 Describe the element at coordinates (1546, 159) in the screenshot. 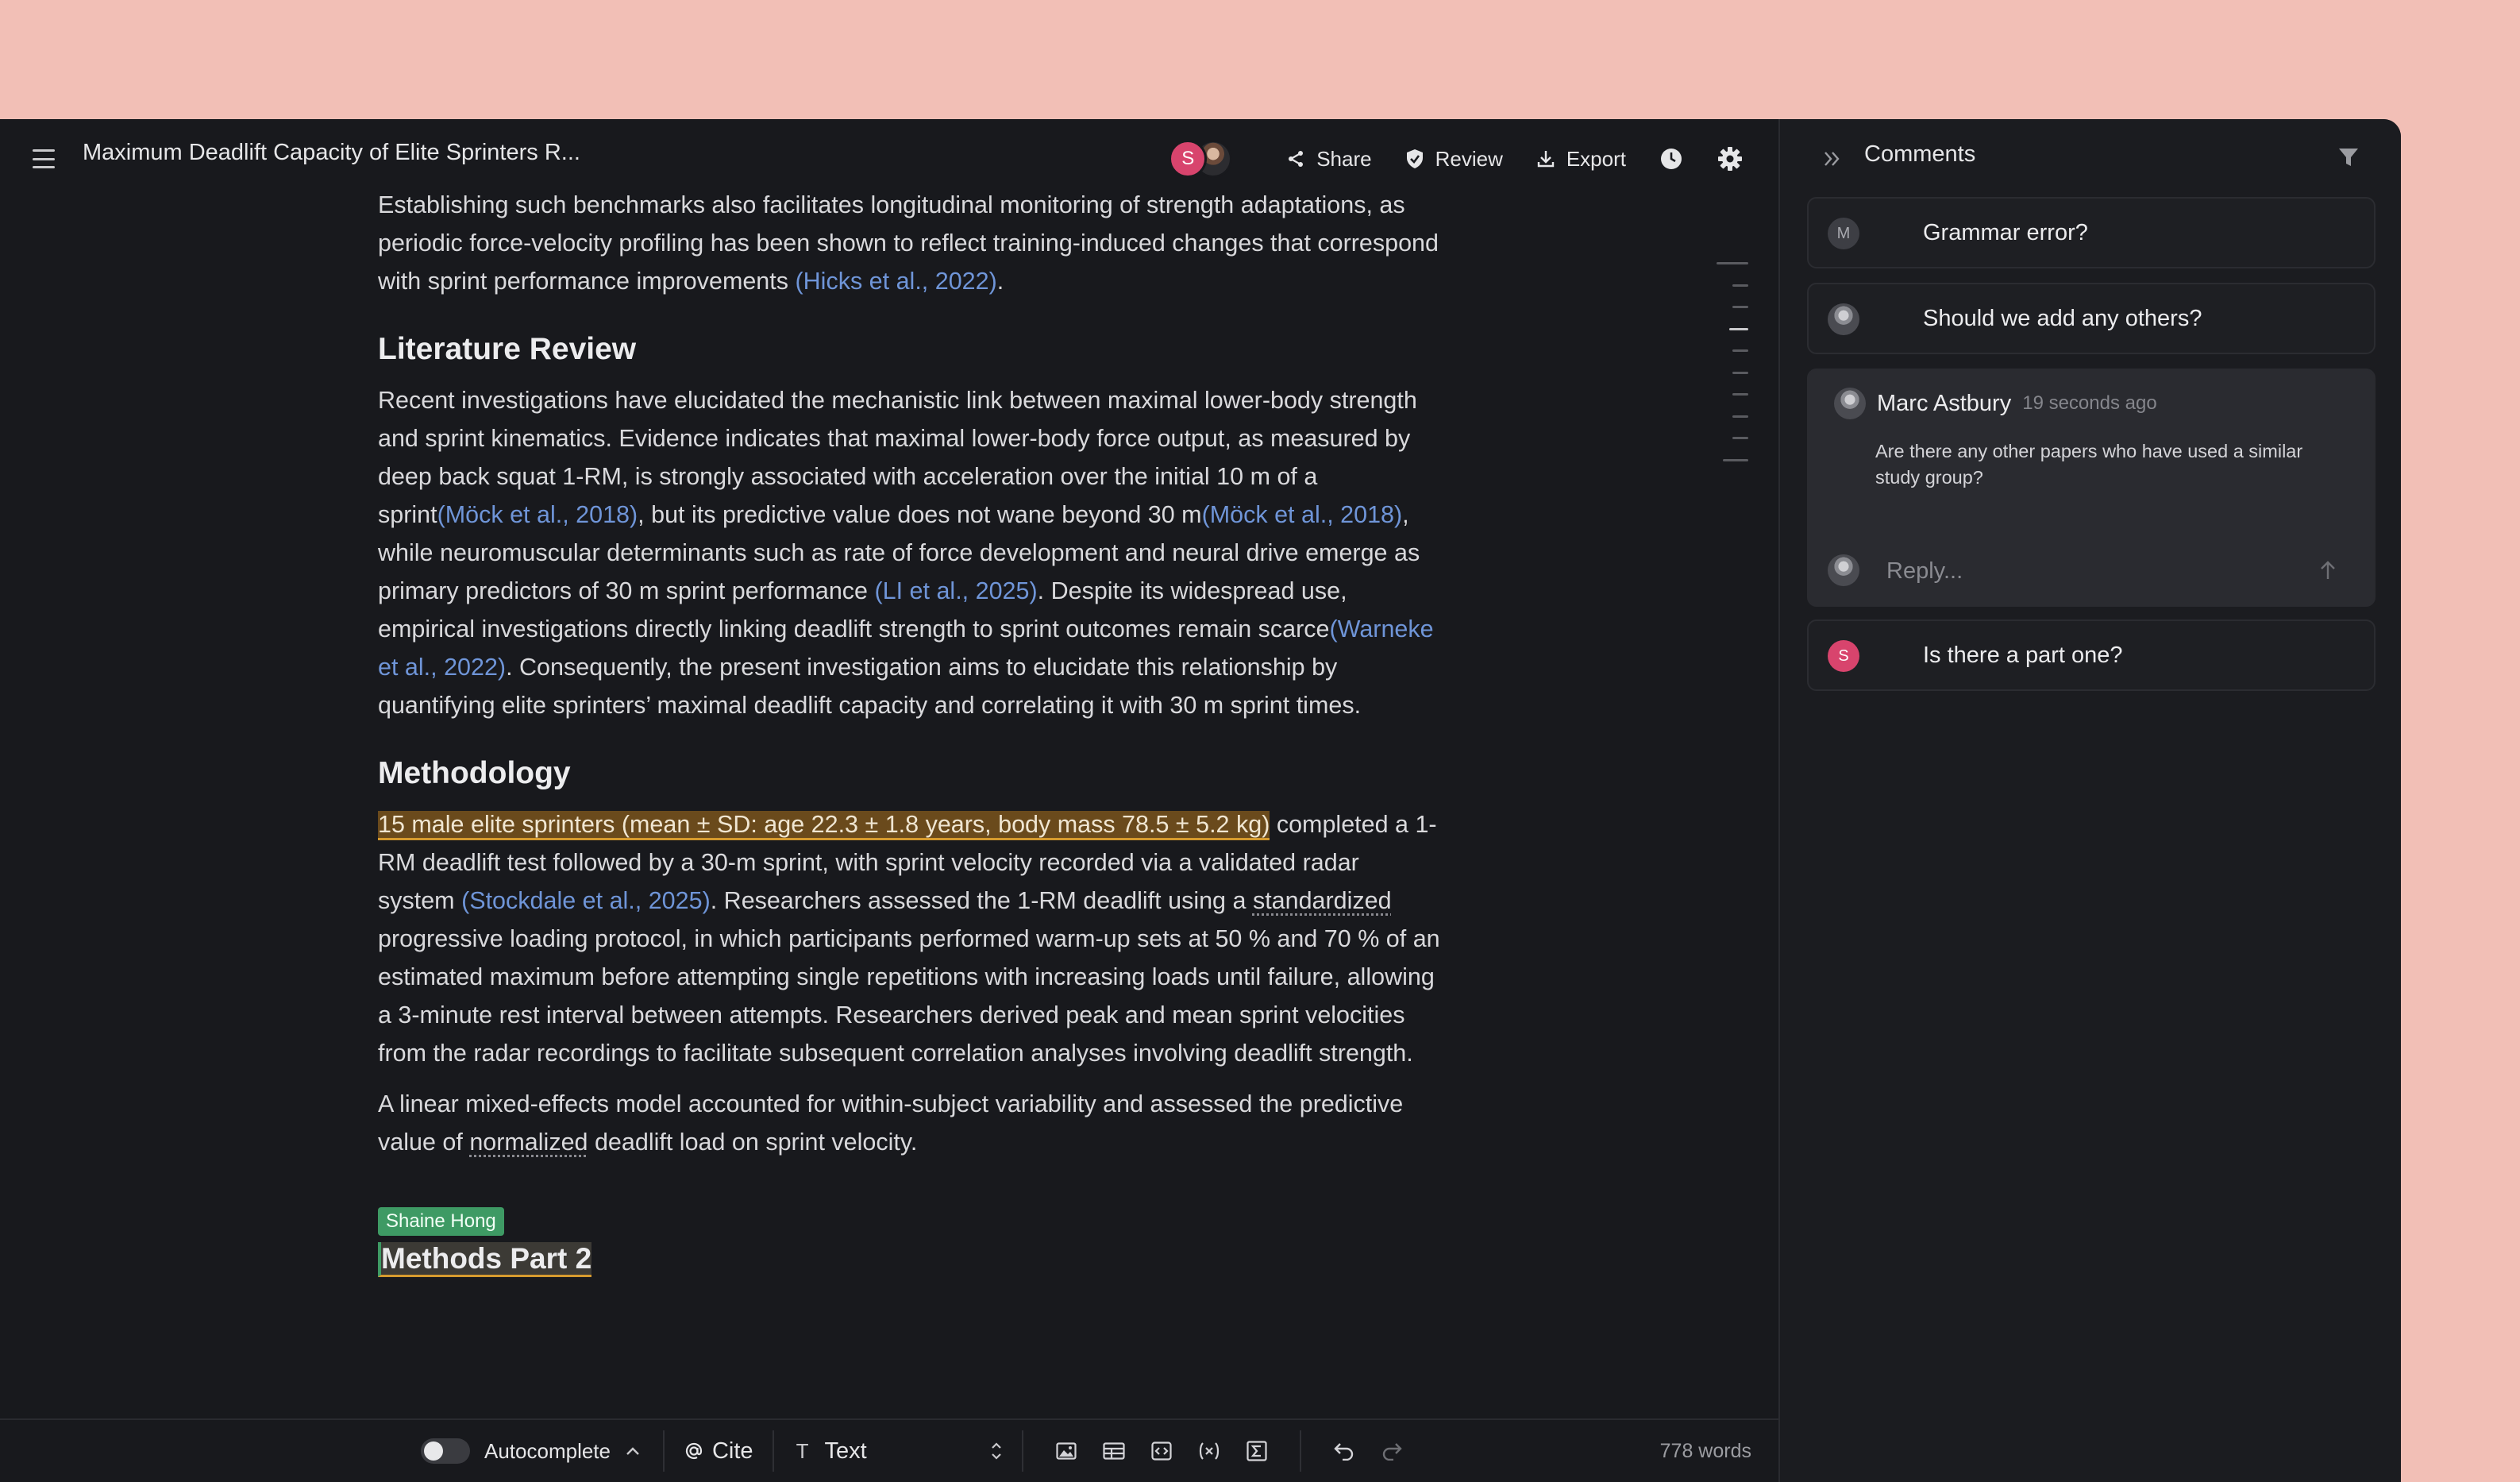

I see `download-icon` at that location.